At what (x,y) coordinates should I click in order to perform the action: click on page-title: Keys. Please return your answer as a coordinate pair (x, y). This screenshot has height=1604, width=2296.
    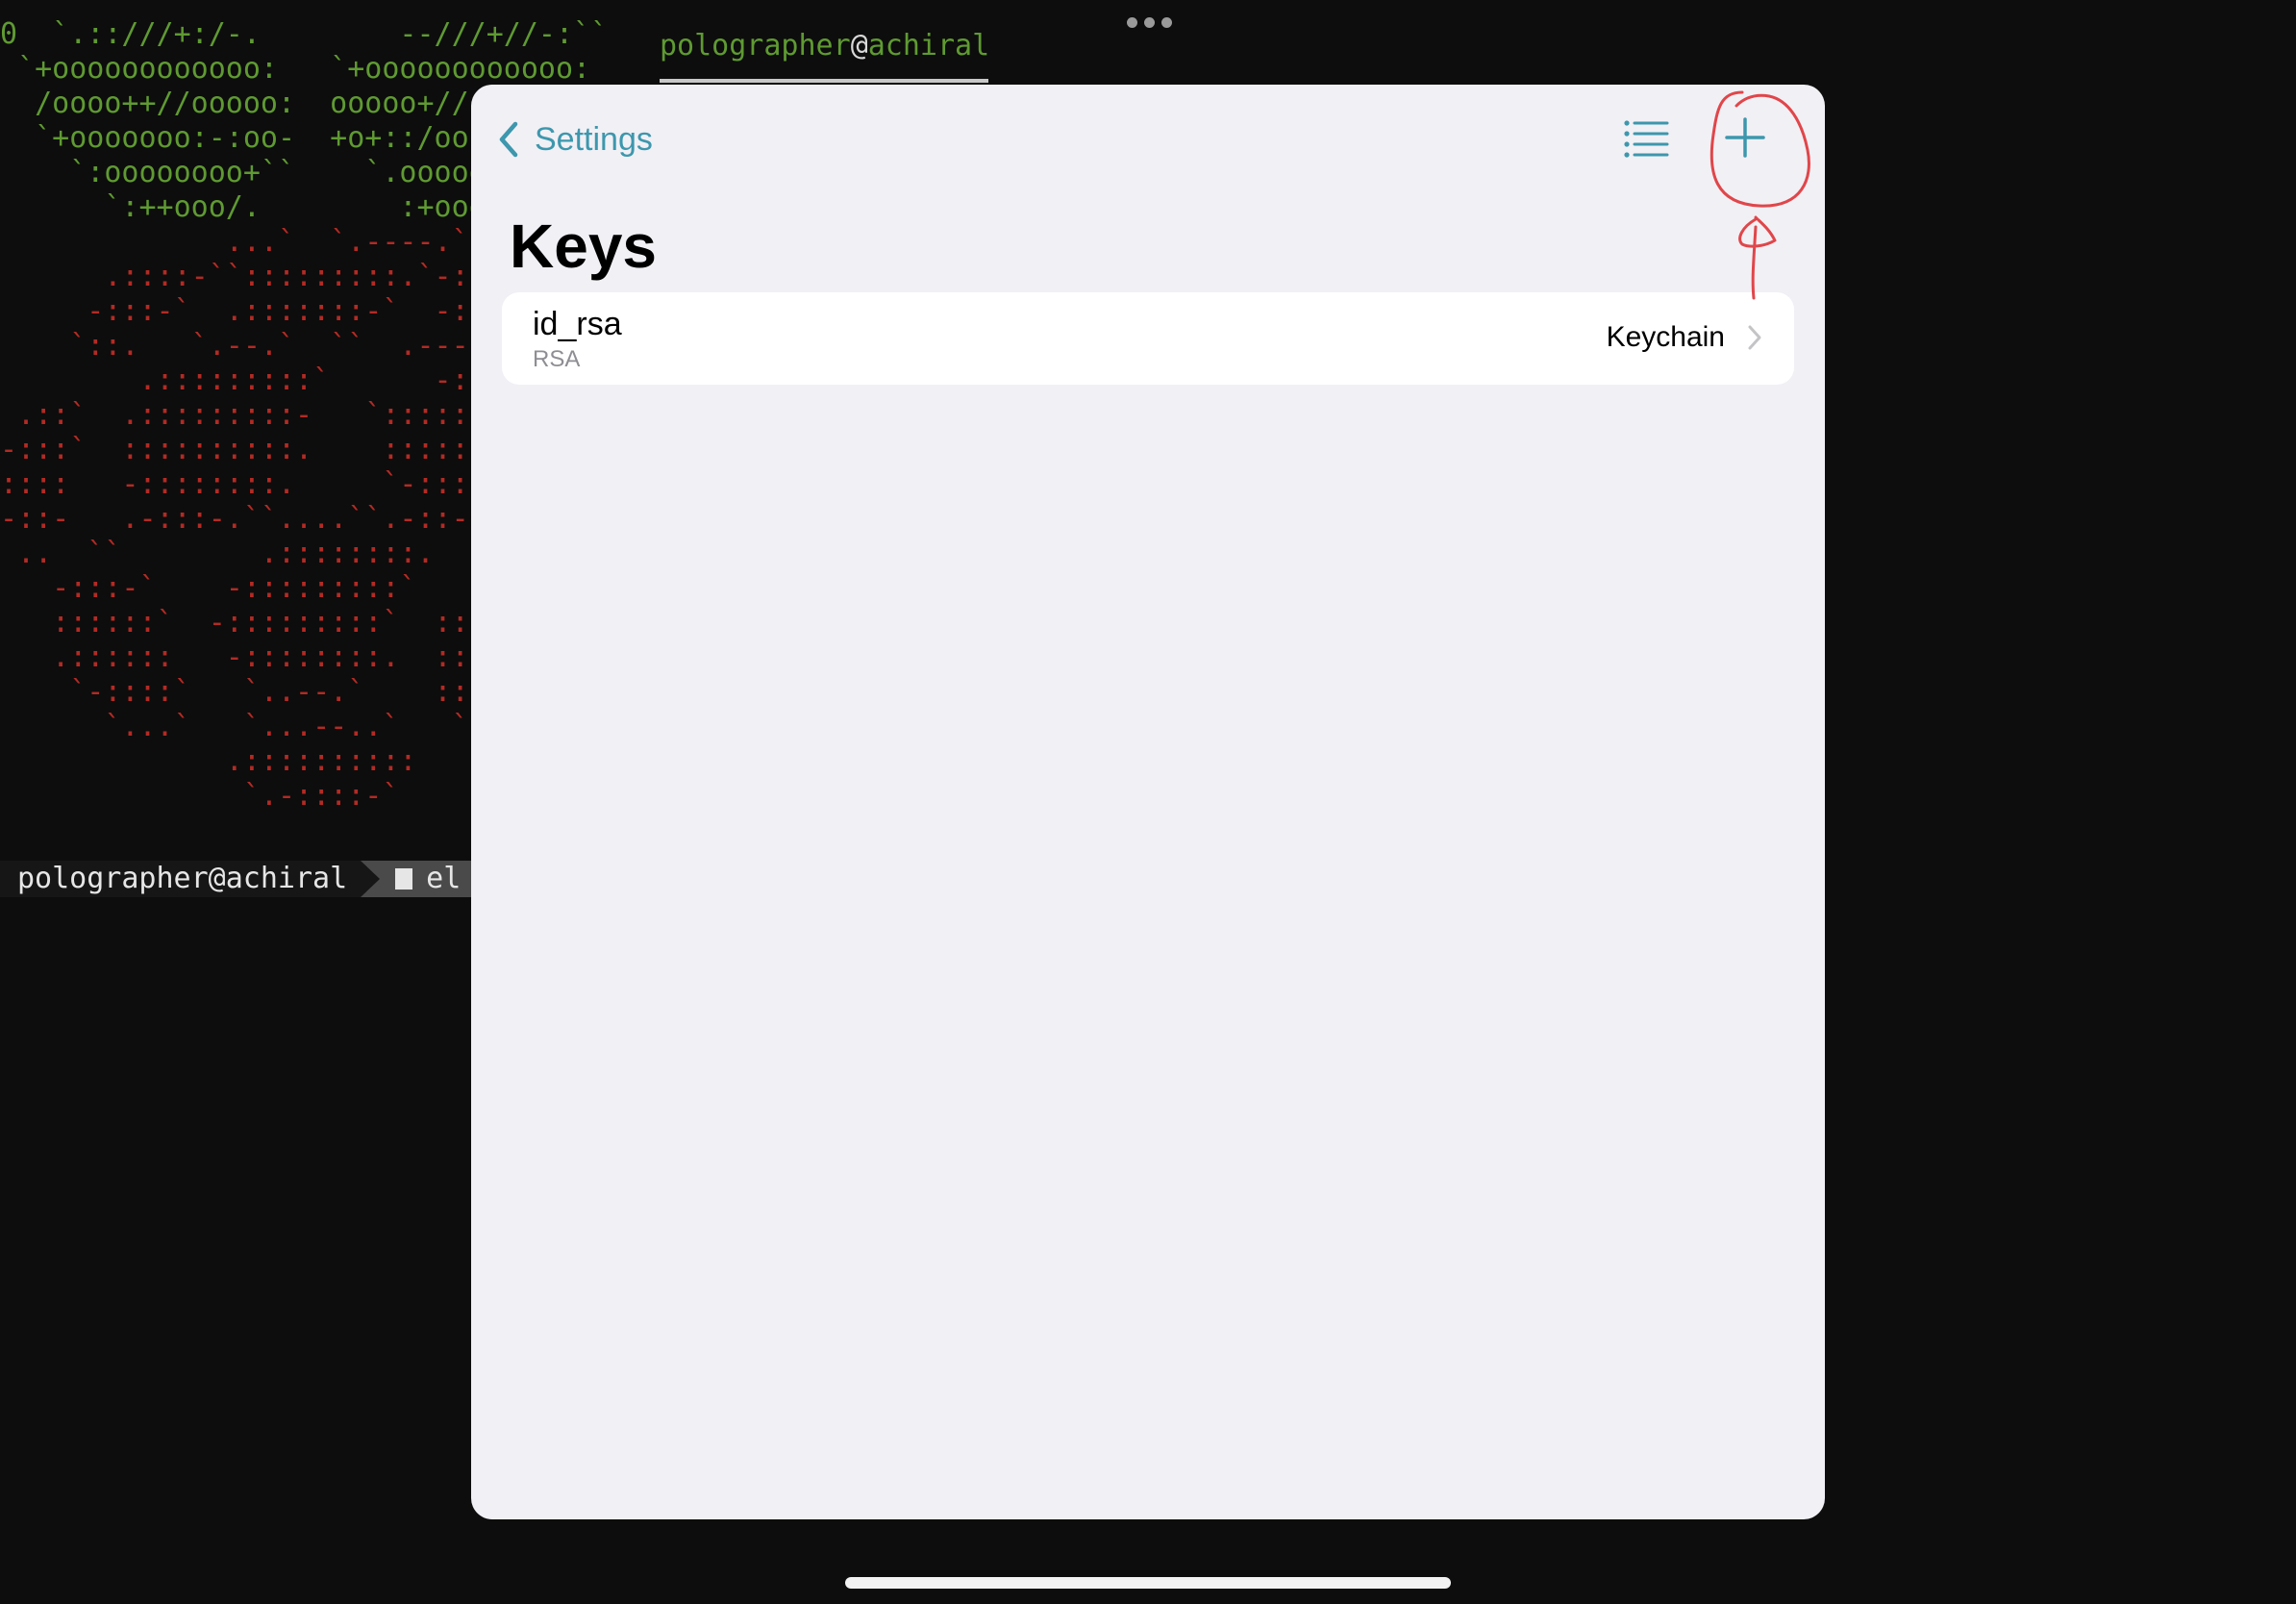
    Looking at the image, I should click on (583, 246).